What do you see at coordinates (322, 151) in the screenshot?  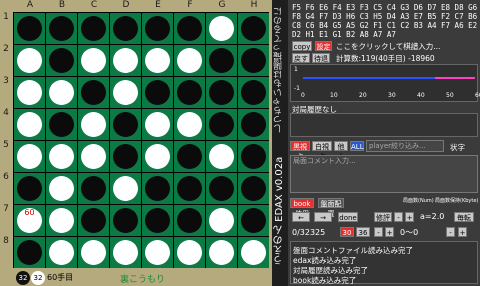 I see `white-view-button: 白視点` at bounding box center [322, 151].